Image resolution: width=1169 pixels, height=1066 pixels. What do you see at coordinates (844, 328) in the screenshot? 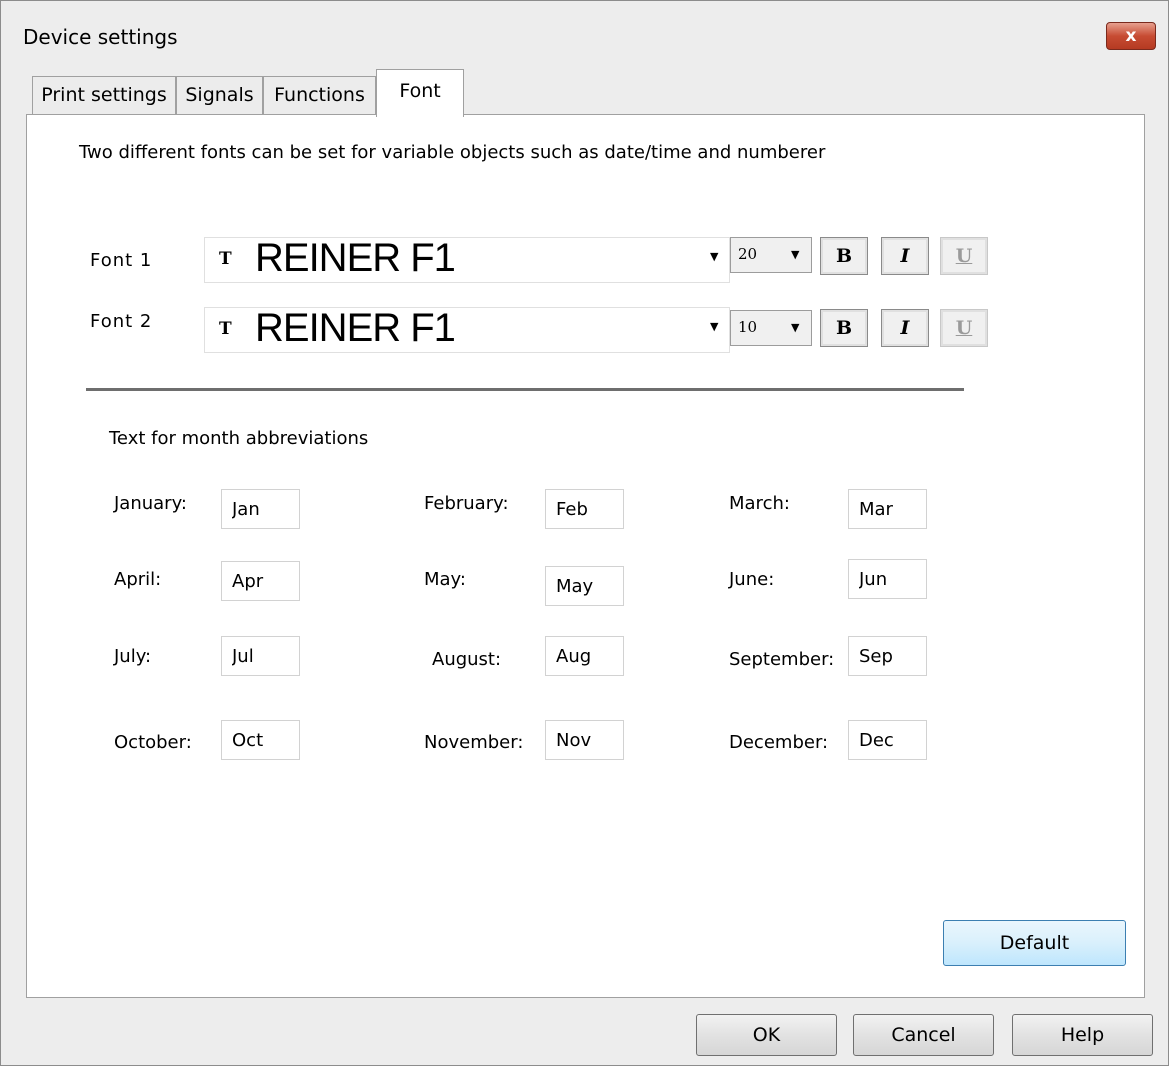
I see `font-2-bold-button: B` at bounding box center [844, 328].